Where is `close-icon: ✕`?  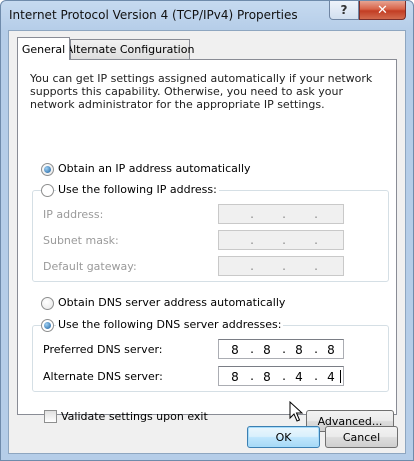
close-icon: ✕ is located at coordinates (382, 10).